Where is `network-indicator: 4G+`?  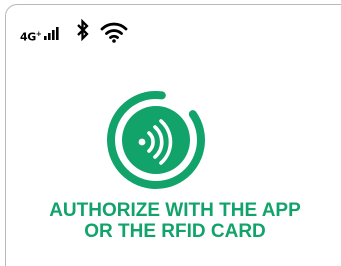
network-indicator: 4G+ is located at coordinates (31, 37).